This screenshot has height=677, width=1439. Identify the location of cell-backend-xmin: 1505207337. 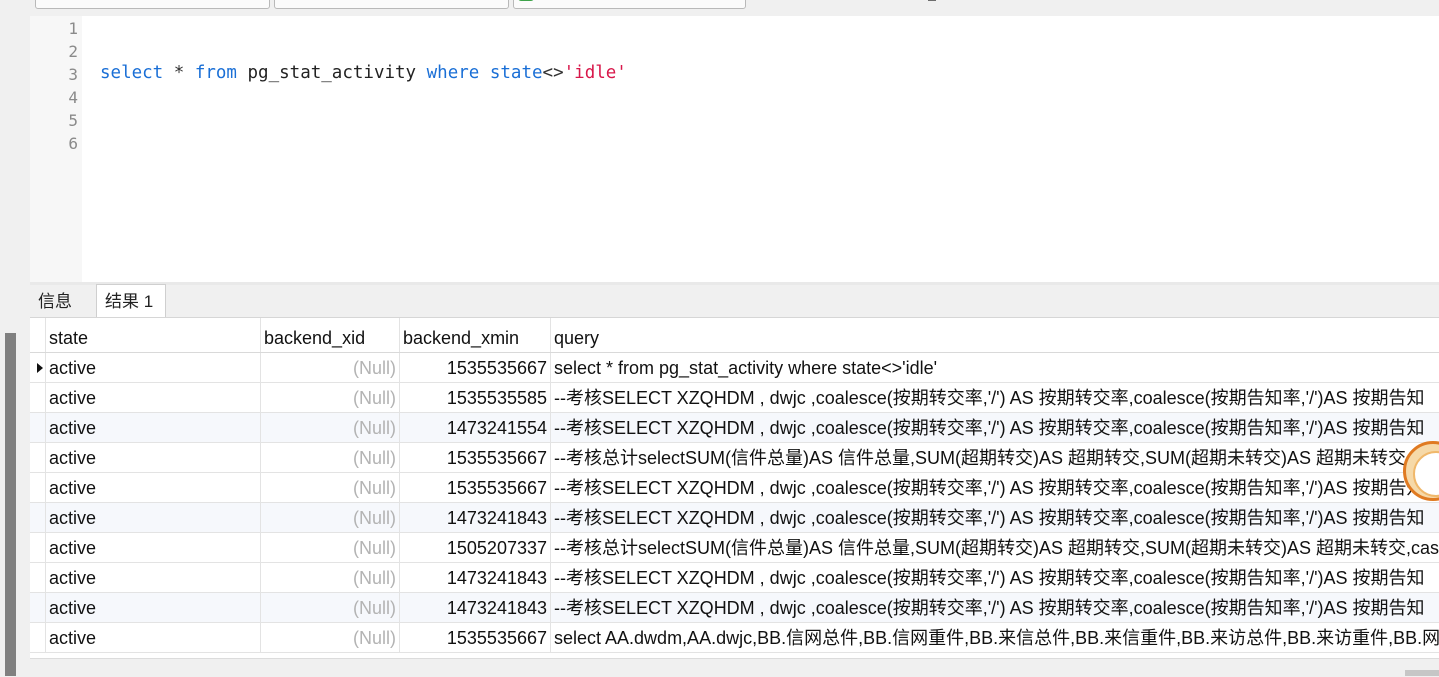
(475, 547).